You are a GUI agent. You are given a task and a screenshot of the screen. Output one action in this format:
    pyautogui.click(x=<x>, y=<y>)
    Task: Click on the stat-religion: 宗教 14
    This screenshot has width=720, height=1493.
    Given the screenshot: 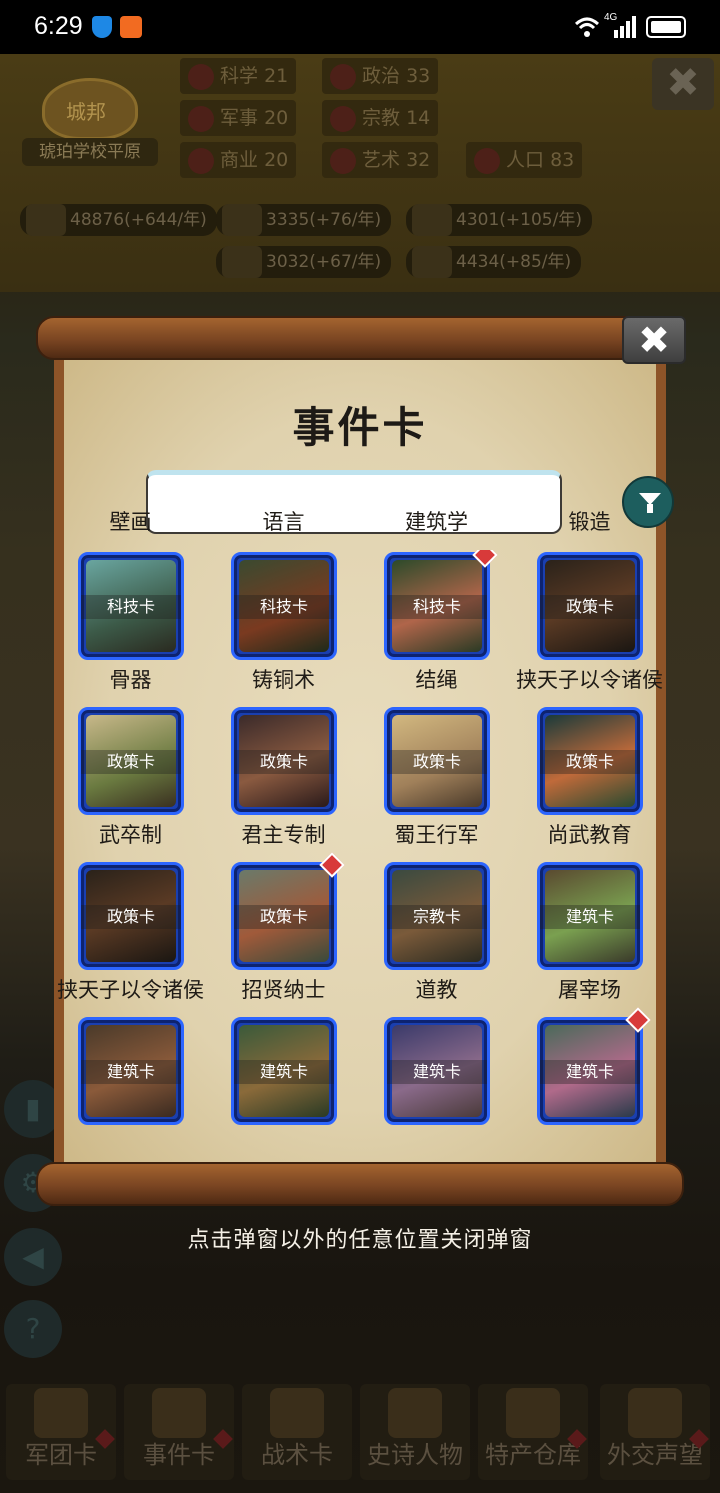 What is the action you would take?
    pyautogui.click(x=380, y=118)
    